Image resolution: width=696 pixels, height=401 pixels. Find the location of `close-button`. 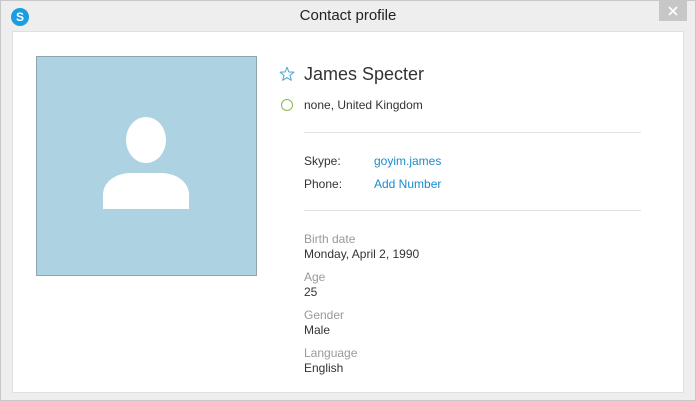

close-button is located at coordinates (673, 11).